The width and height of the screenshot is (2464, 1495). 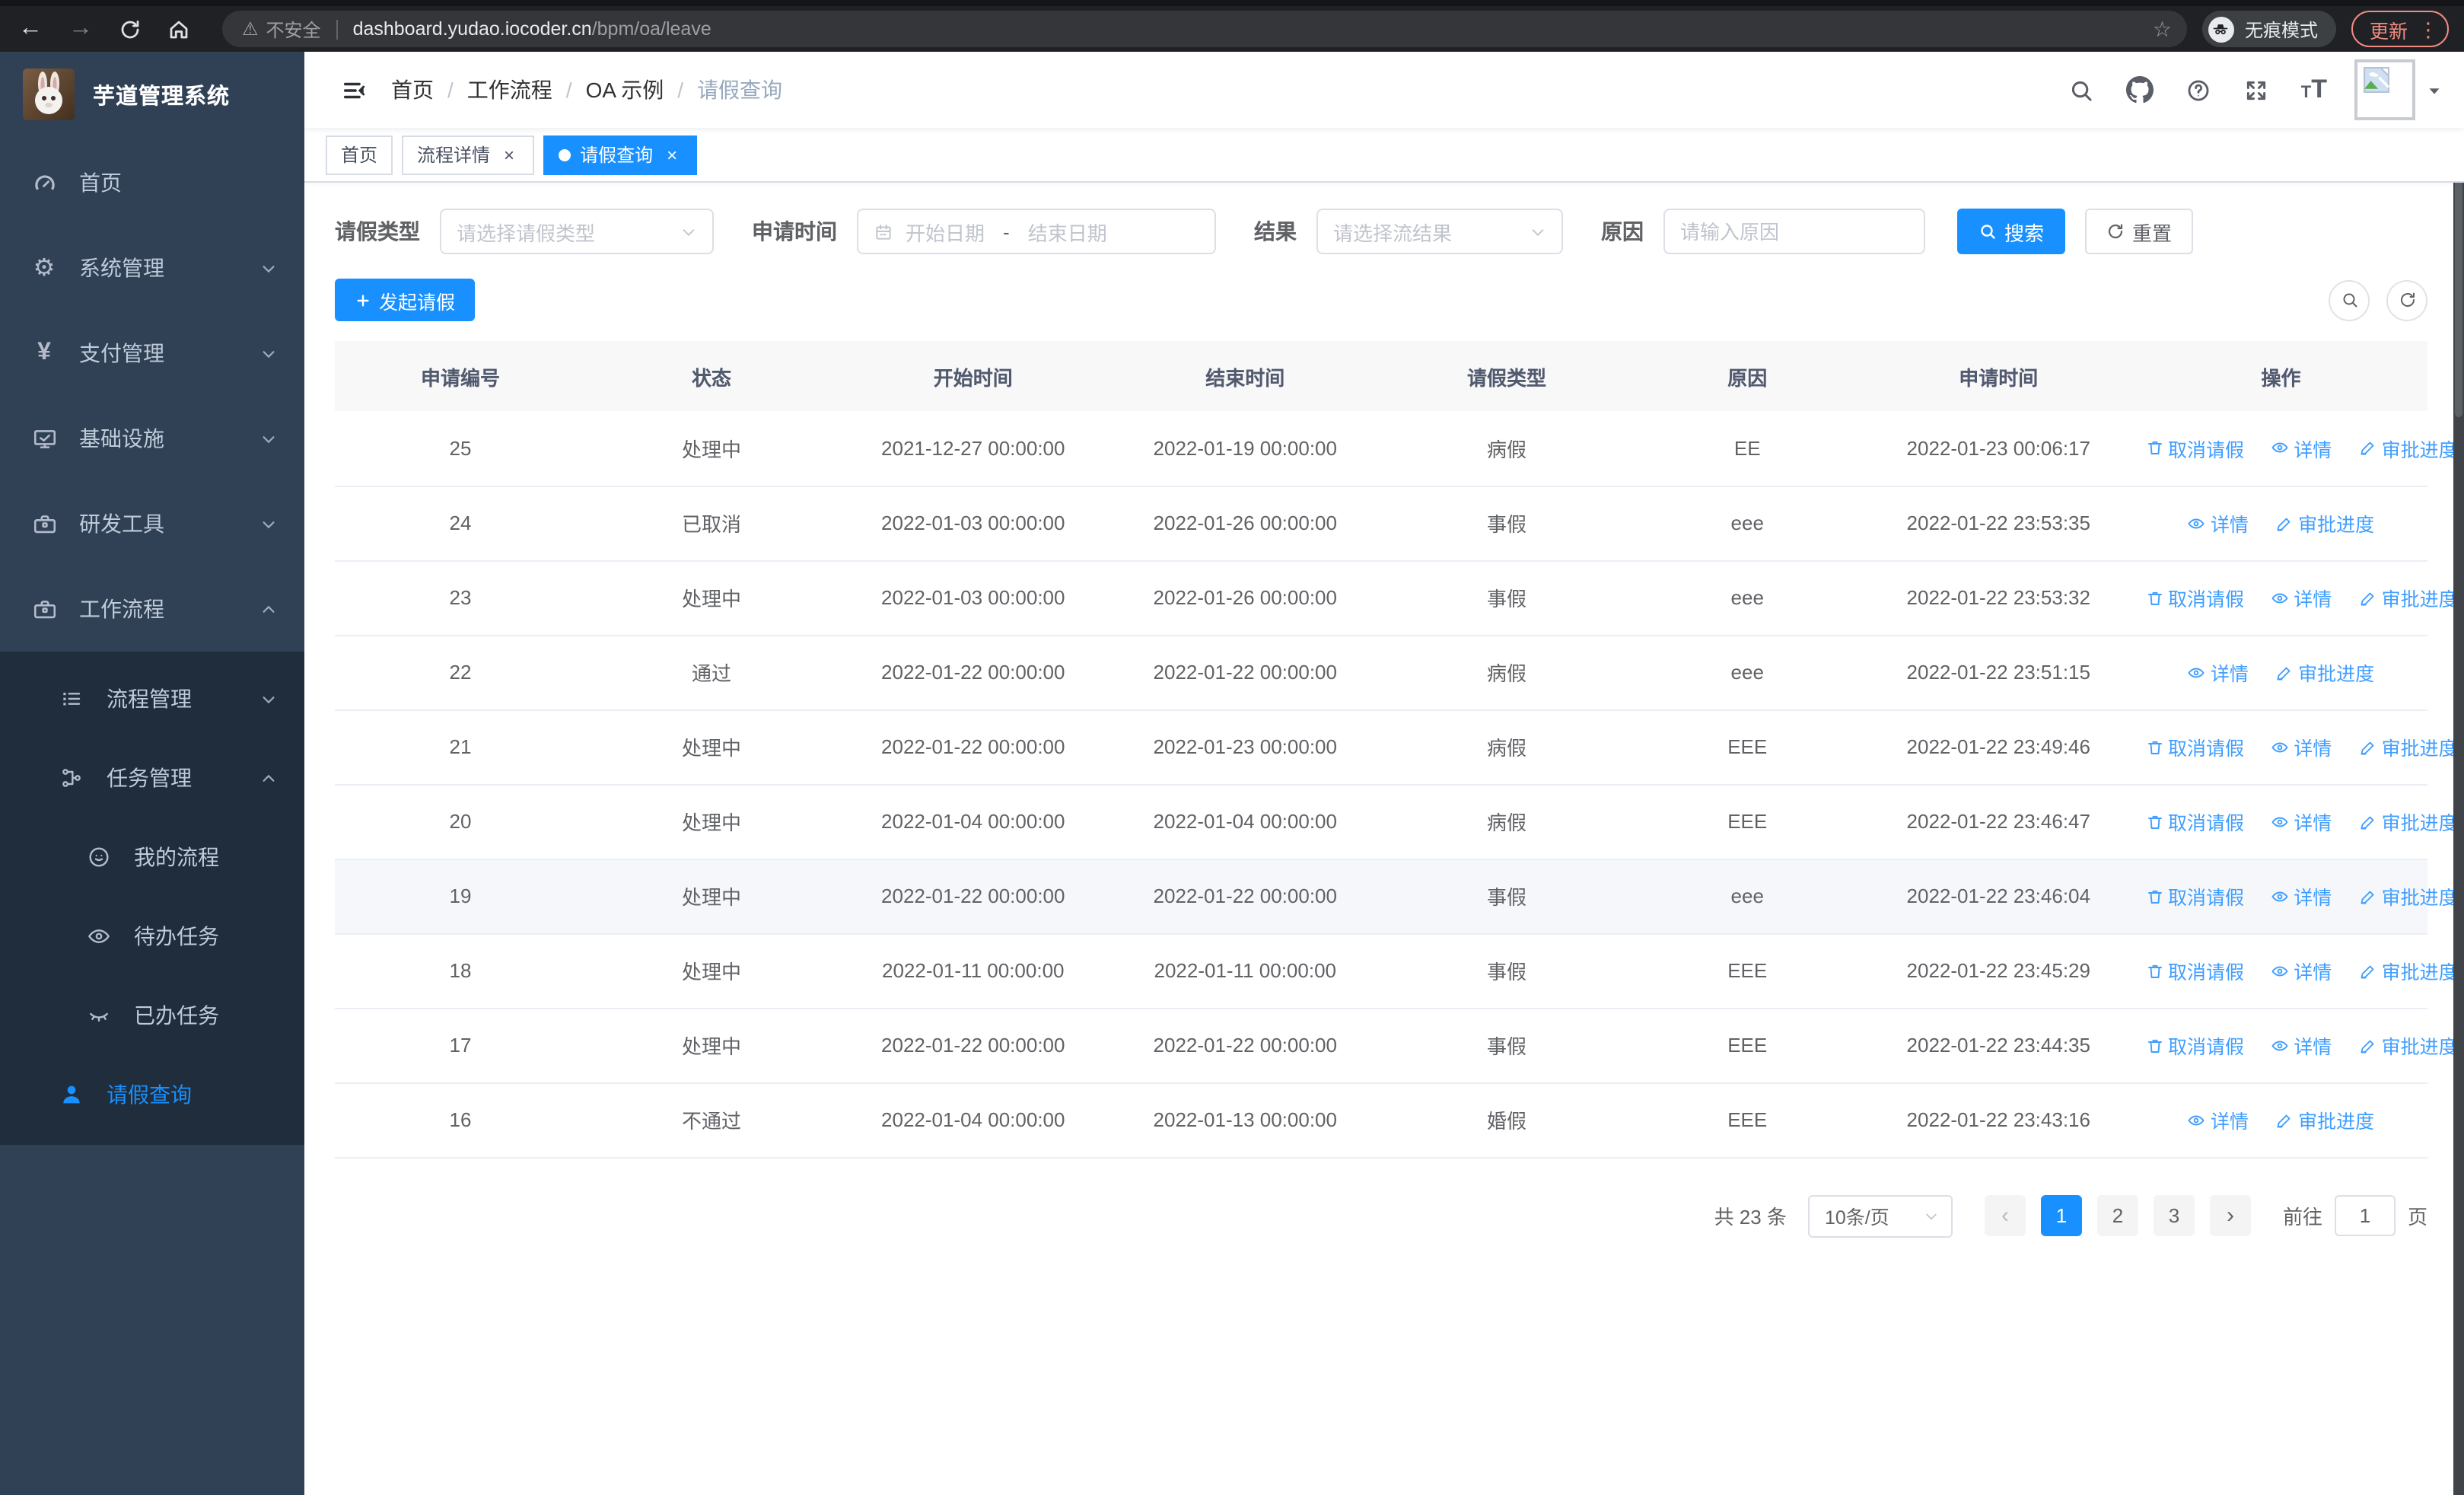 What do you see at coordinates (2005, 1215) in the screenshot?
I see `prev-page-button: ‹` at bounding box center [2005, 1215].